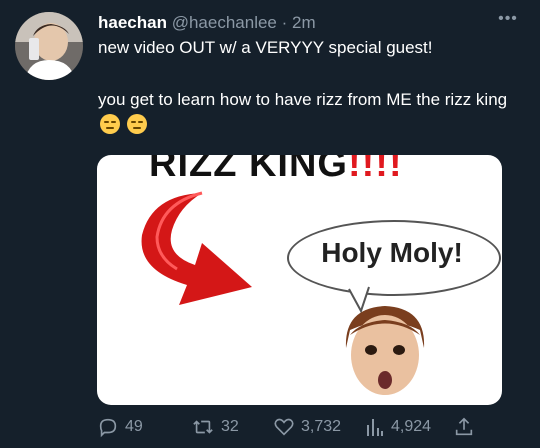  I want to click on views-chart-icon, so click(375, 427).